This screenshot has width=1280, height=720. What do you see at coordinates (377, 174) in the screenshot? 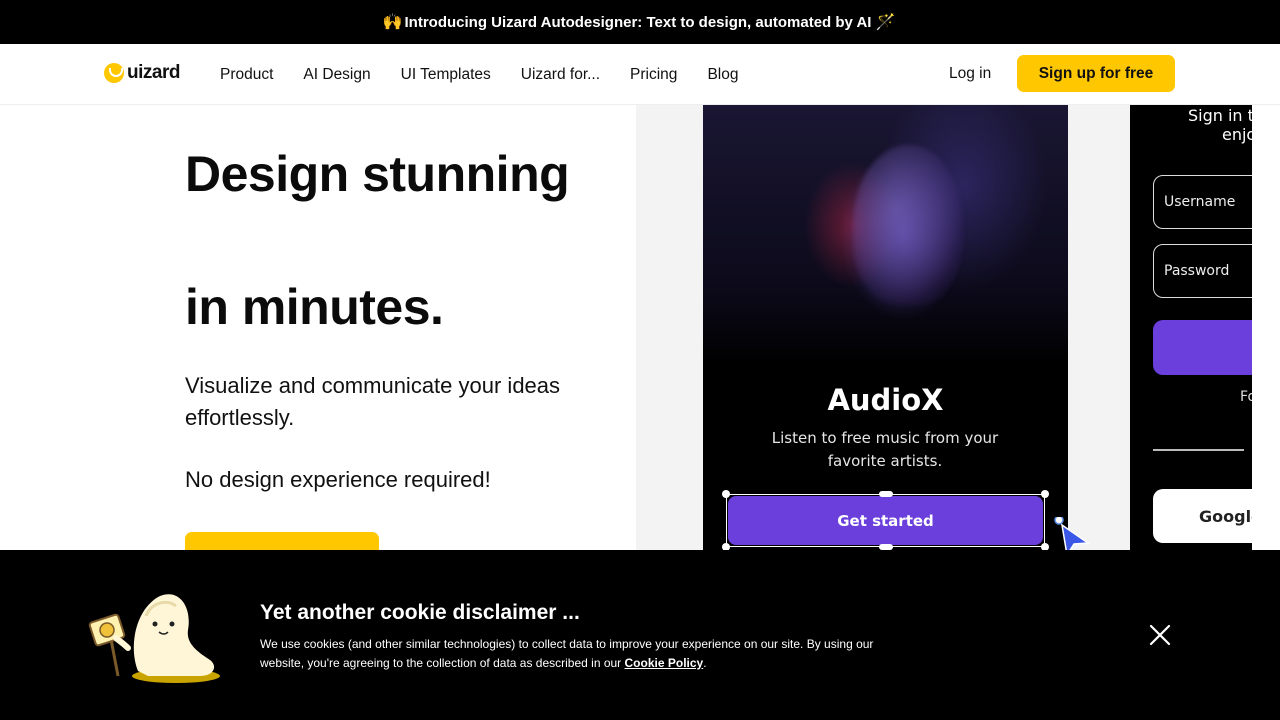
I see `hero-title-line1: Design stunning` at bounding box center [377, 174].